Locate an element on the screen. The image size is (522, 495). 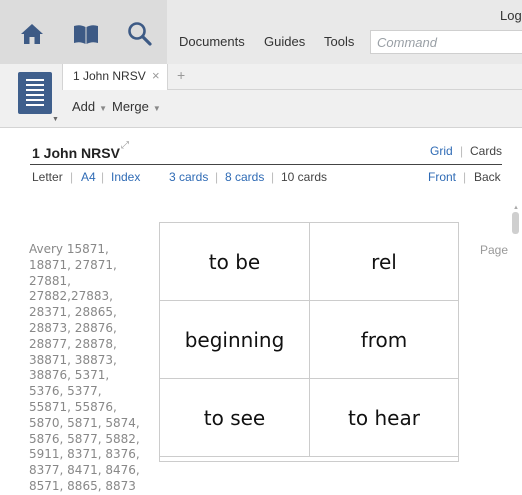
add-menu: Add ▼ is located at coordinates (89, 106).